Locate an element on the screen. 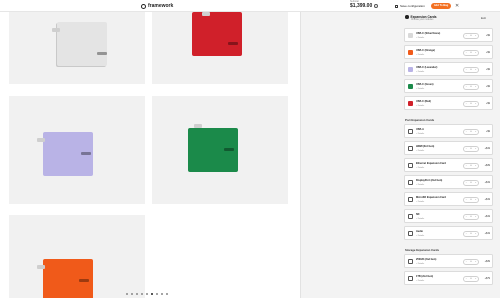  expansion-card-option: USB-C (Green) + Details –0 + +$9 is located at coordinates (448, 86).